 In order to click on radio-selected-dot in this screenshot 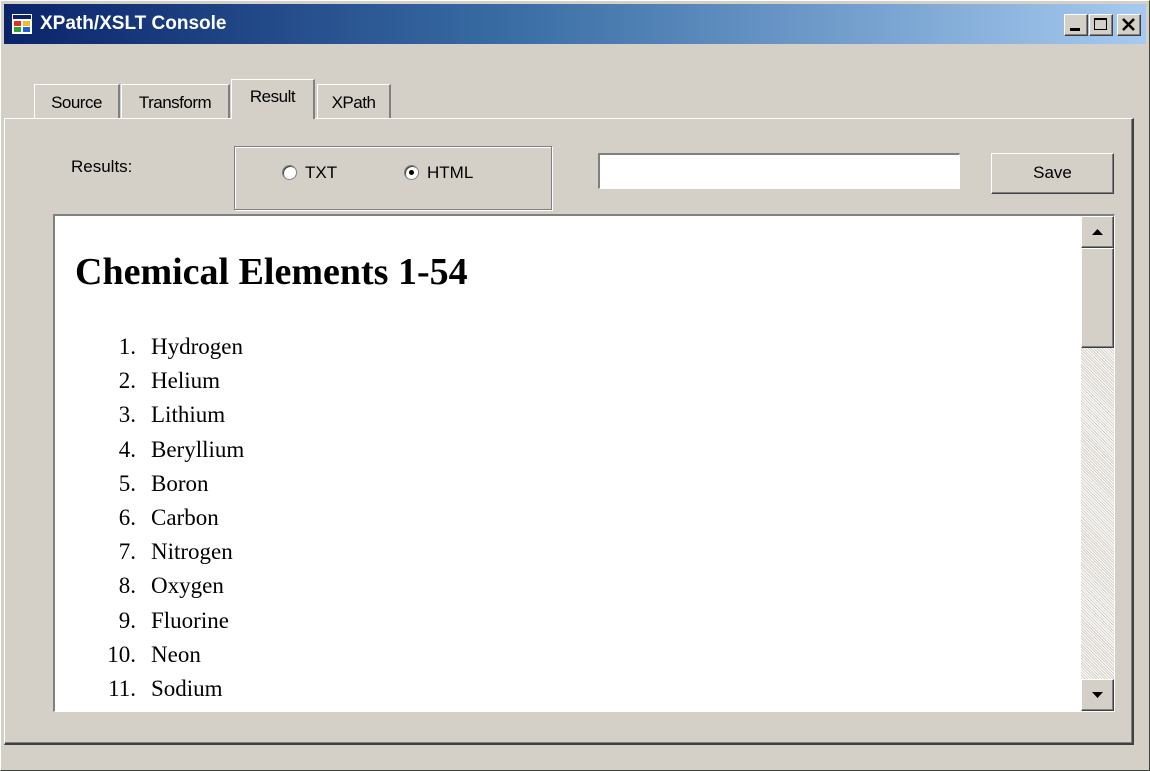, I will do `click(411, 172)`.